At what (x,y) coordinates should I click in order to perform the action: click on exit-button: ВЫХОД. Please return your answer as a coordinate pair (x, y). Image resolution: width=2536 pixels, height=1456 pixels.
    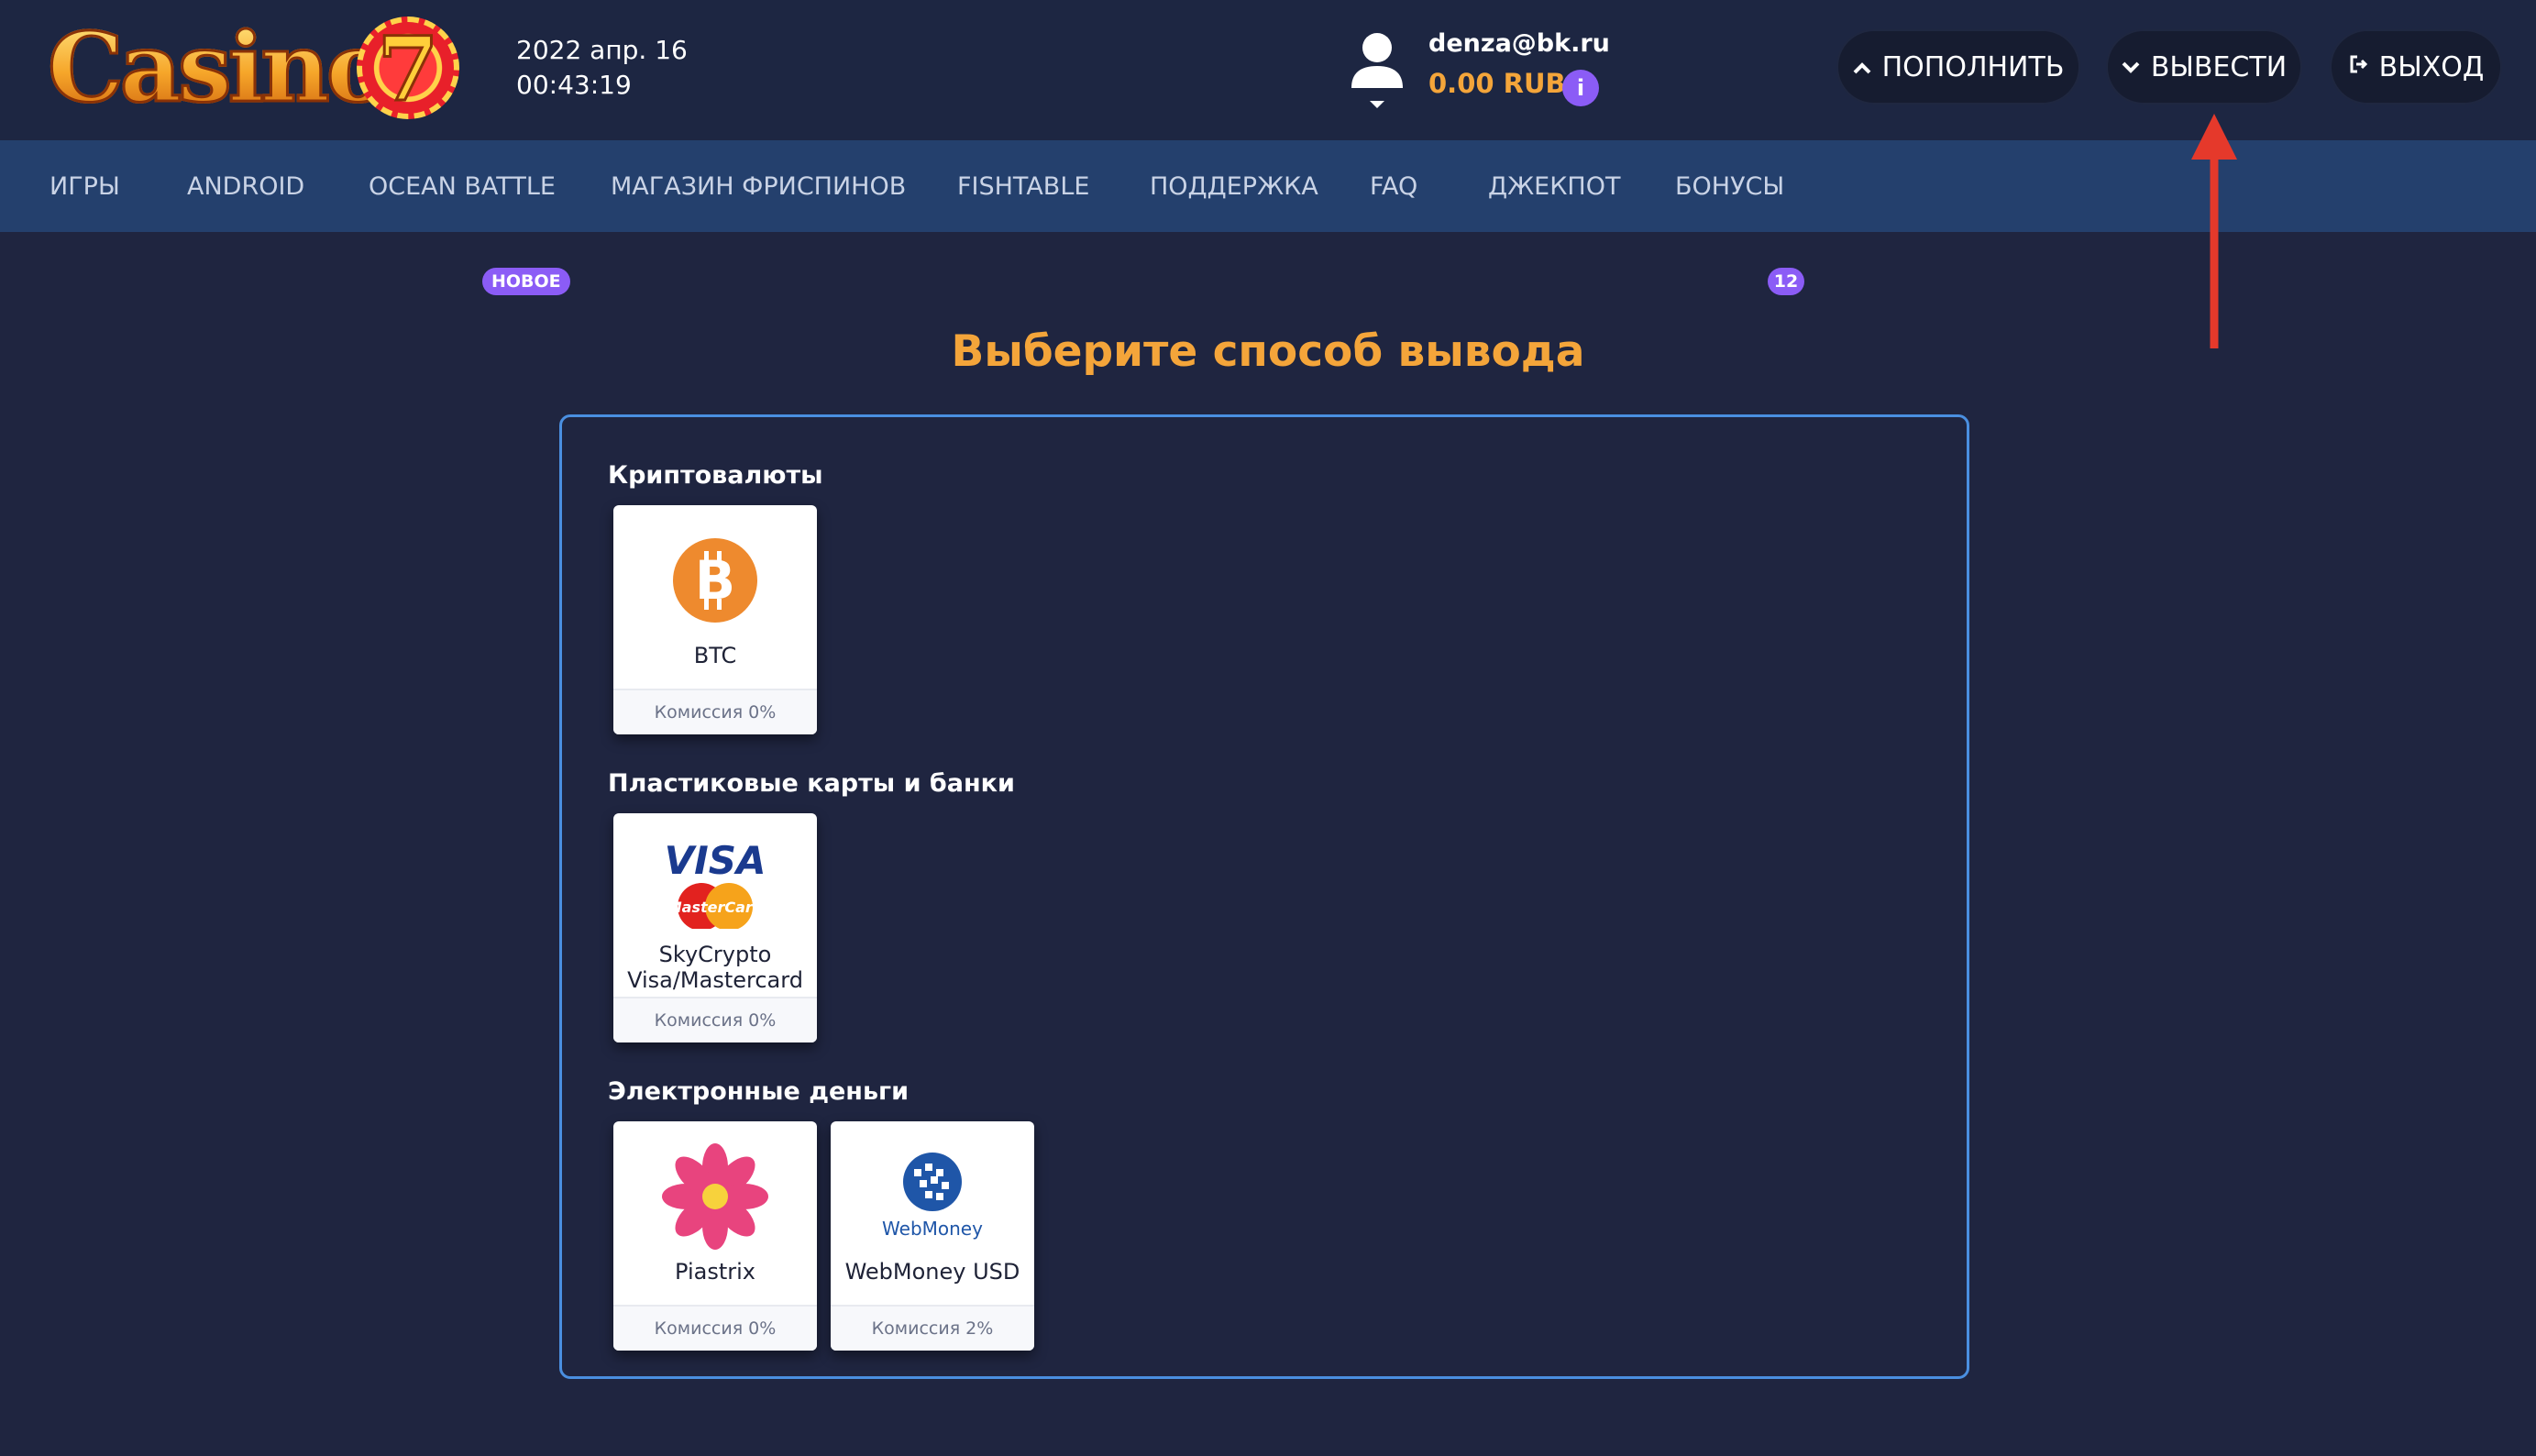
    Looking at the image, I should click on (2416, 67).